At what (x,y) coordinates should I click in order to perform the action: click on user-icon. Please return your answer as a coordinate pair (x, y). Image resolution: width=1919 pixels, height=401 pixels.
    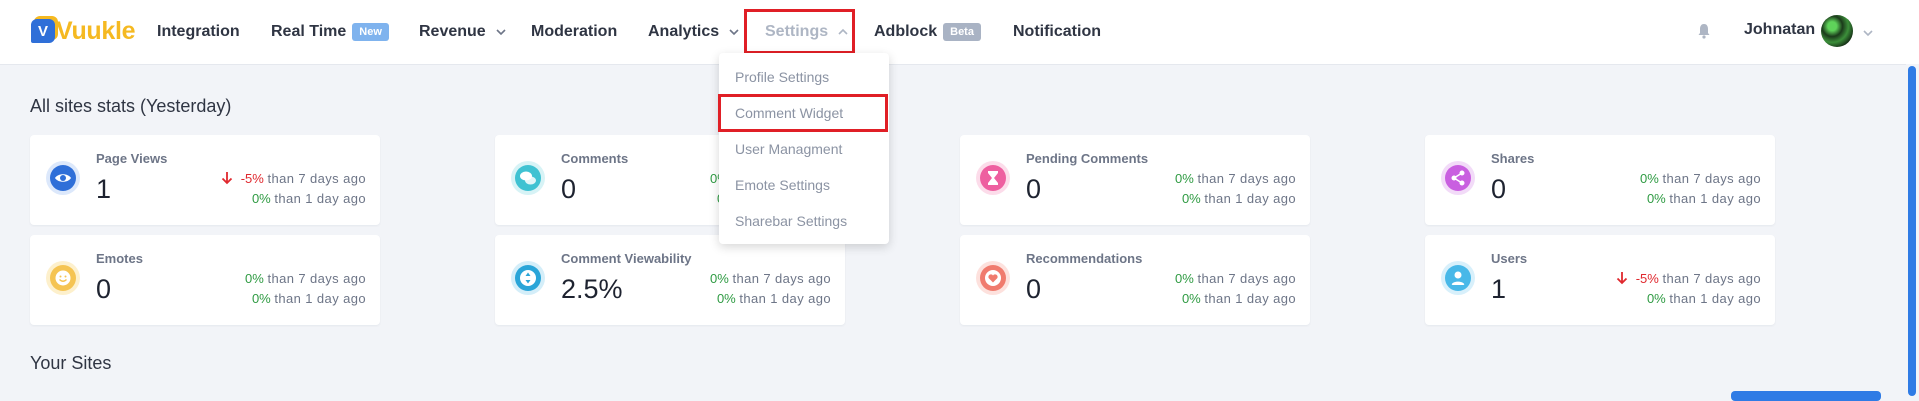
    Looking at the image, I should click on (1458, 278).